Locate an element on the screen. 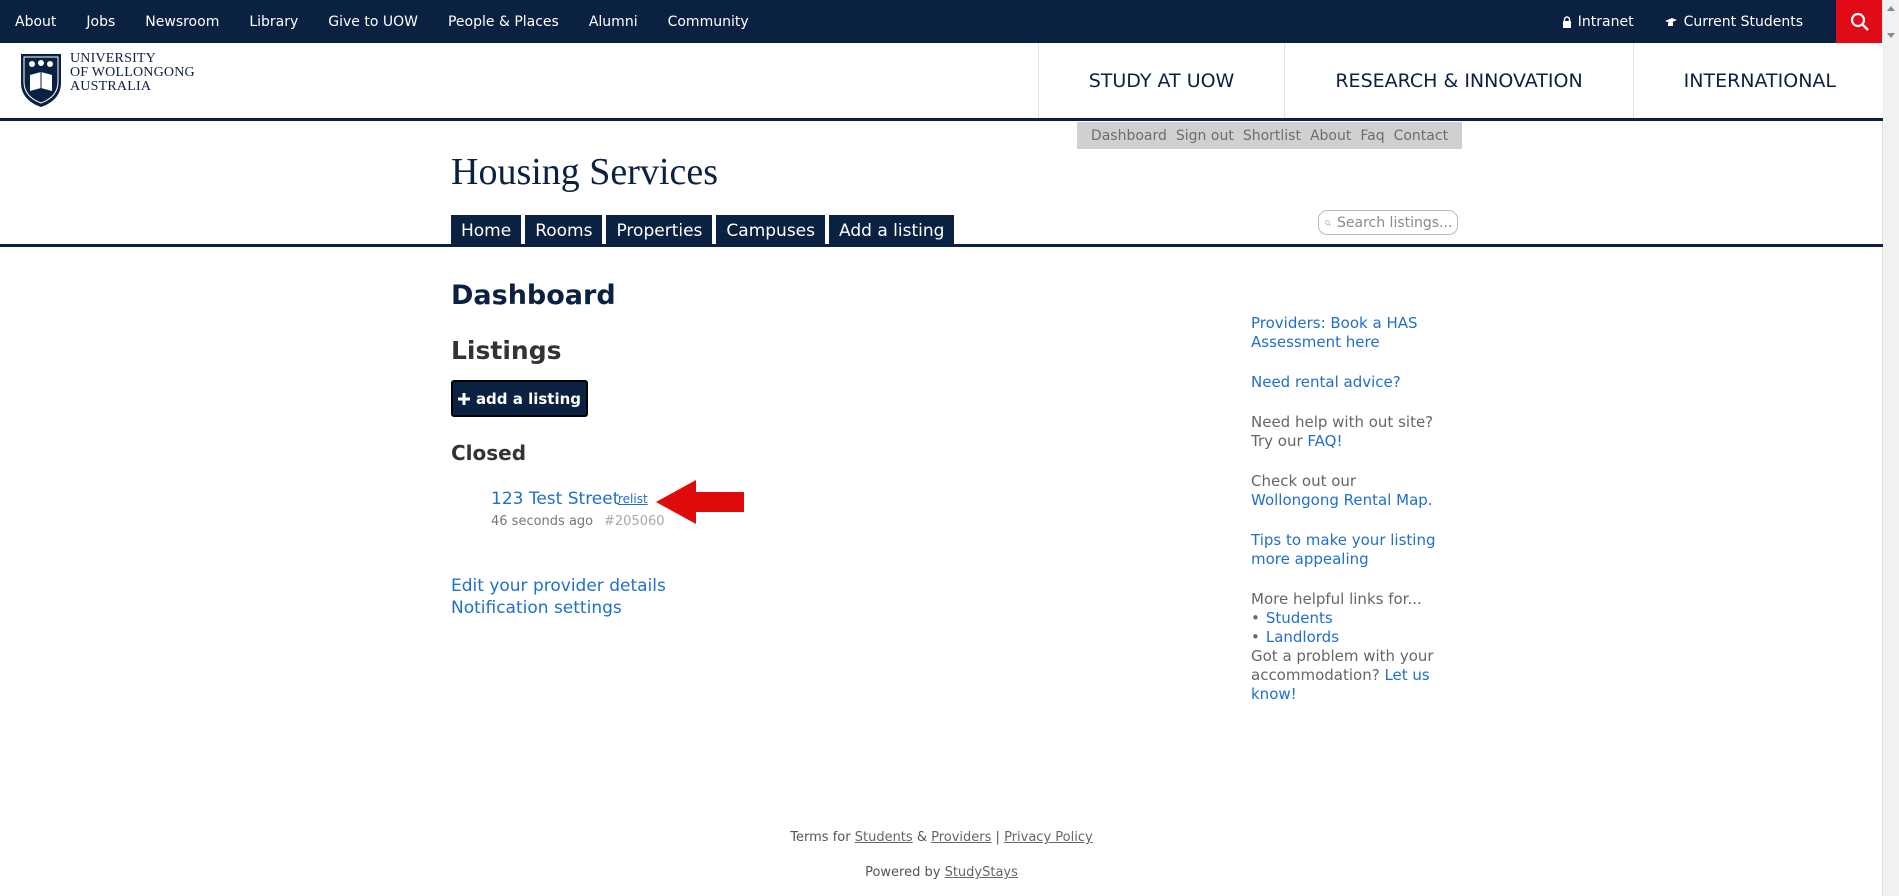 The image size is (1899, 896). account-link-contact: Contact is located at coordinates (1421, 136).